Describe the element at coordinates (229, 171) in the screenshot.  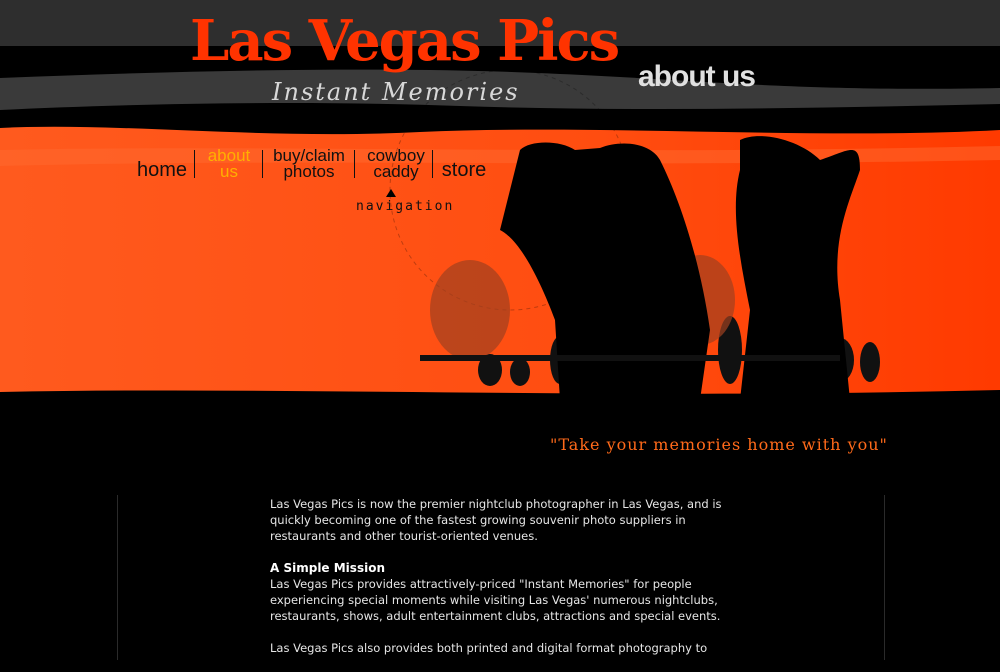
I see `nav-about-us-label-line2: us` at that location.